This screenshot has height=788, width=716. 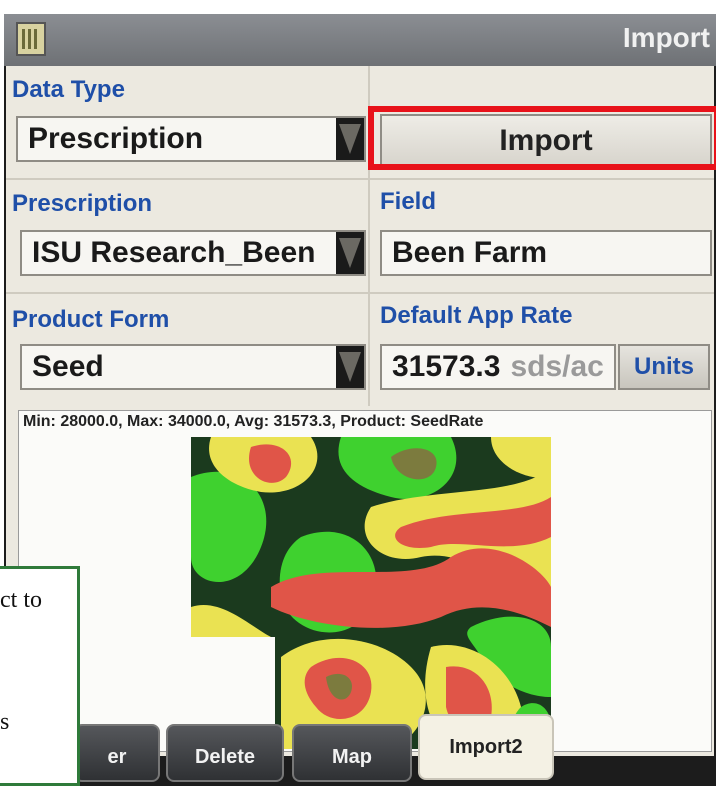 I want to click on bottom-tab-bar: er Delete Map Import2, so click(x=360, y=750).